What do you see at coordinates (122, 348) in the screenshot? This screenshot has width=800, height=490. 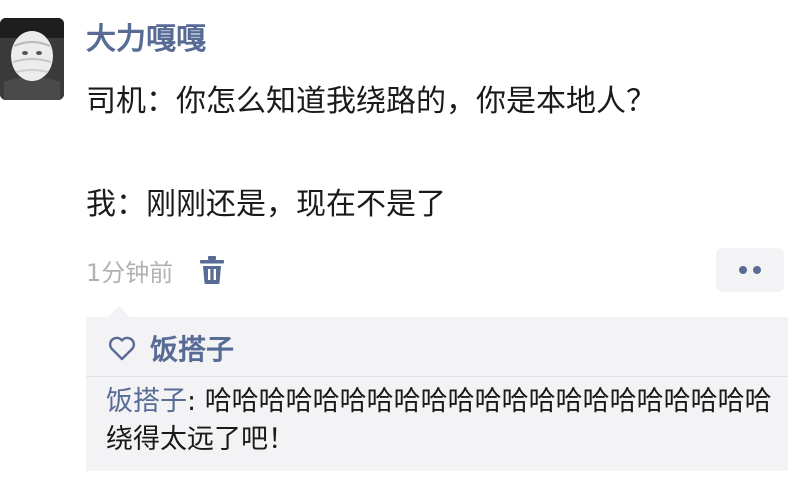 I see `heart-outline-icon` at bounding box center [122, 348].